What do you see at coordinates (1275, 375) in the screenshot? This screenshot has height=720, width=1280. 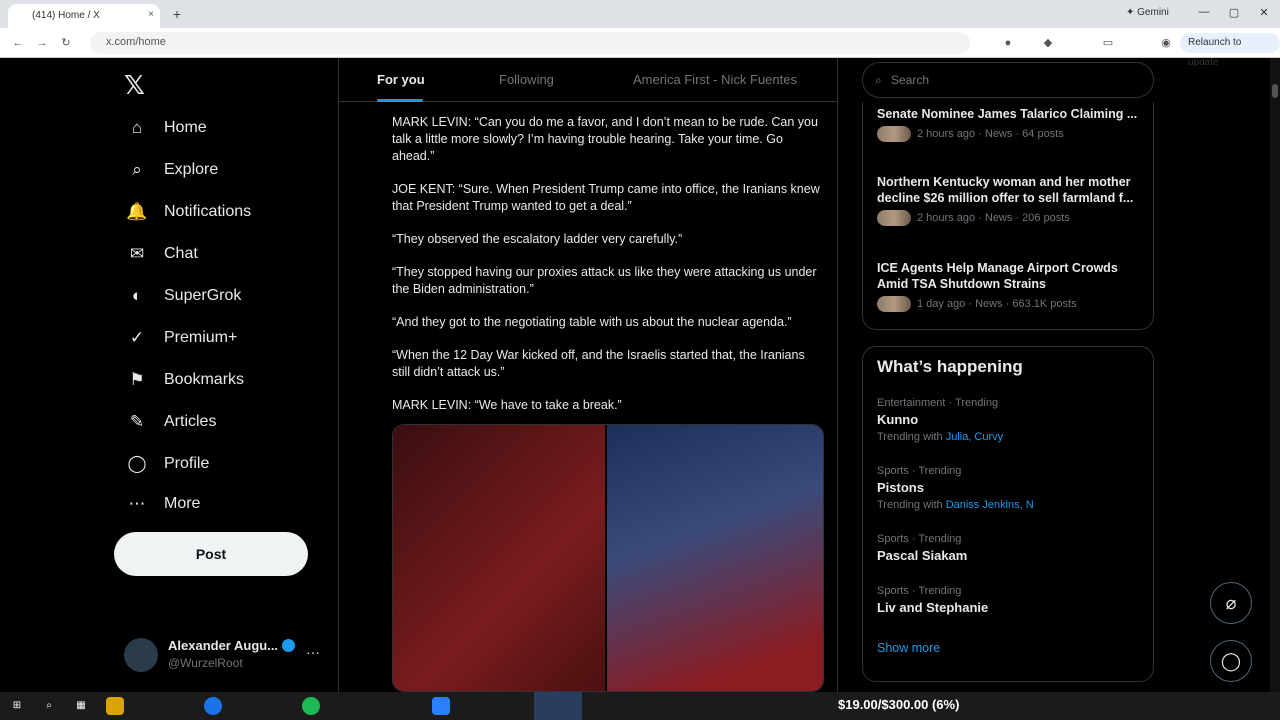 I see `scrollbar` at bounding box center [1275, 375].